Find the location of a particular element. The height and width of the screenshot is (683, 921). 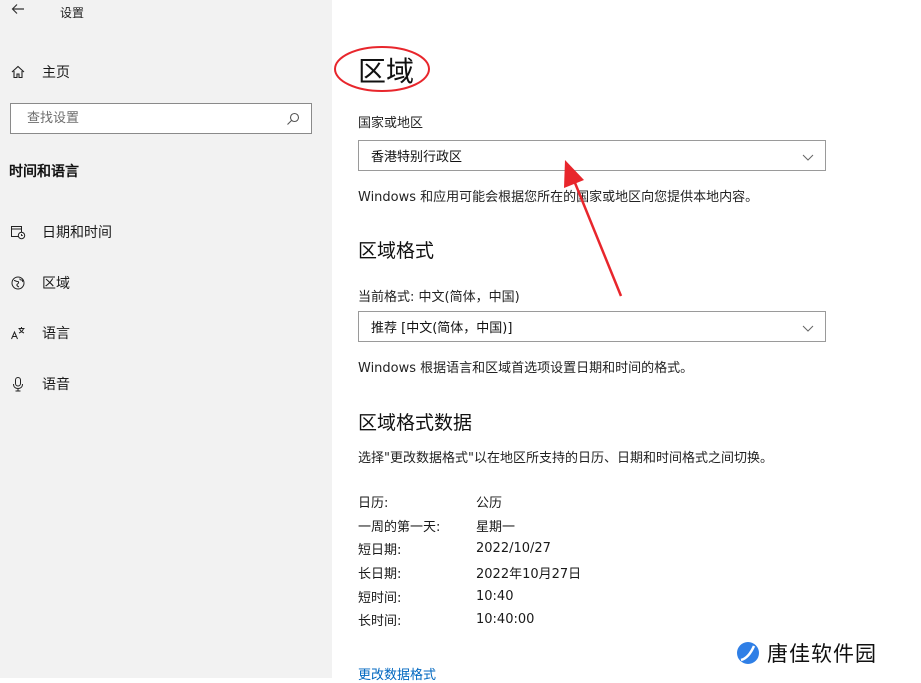

app-title: 设置 is located at coordinates (72, 13).